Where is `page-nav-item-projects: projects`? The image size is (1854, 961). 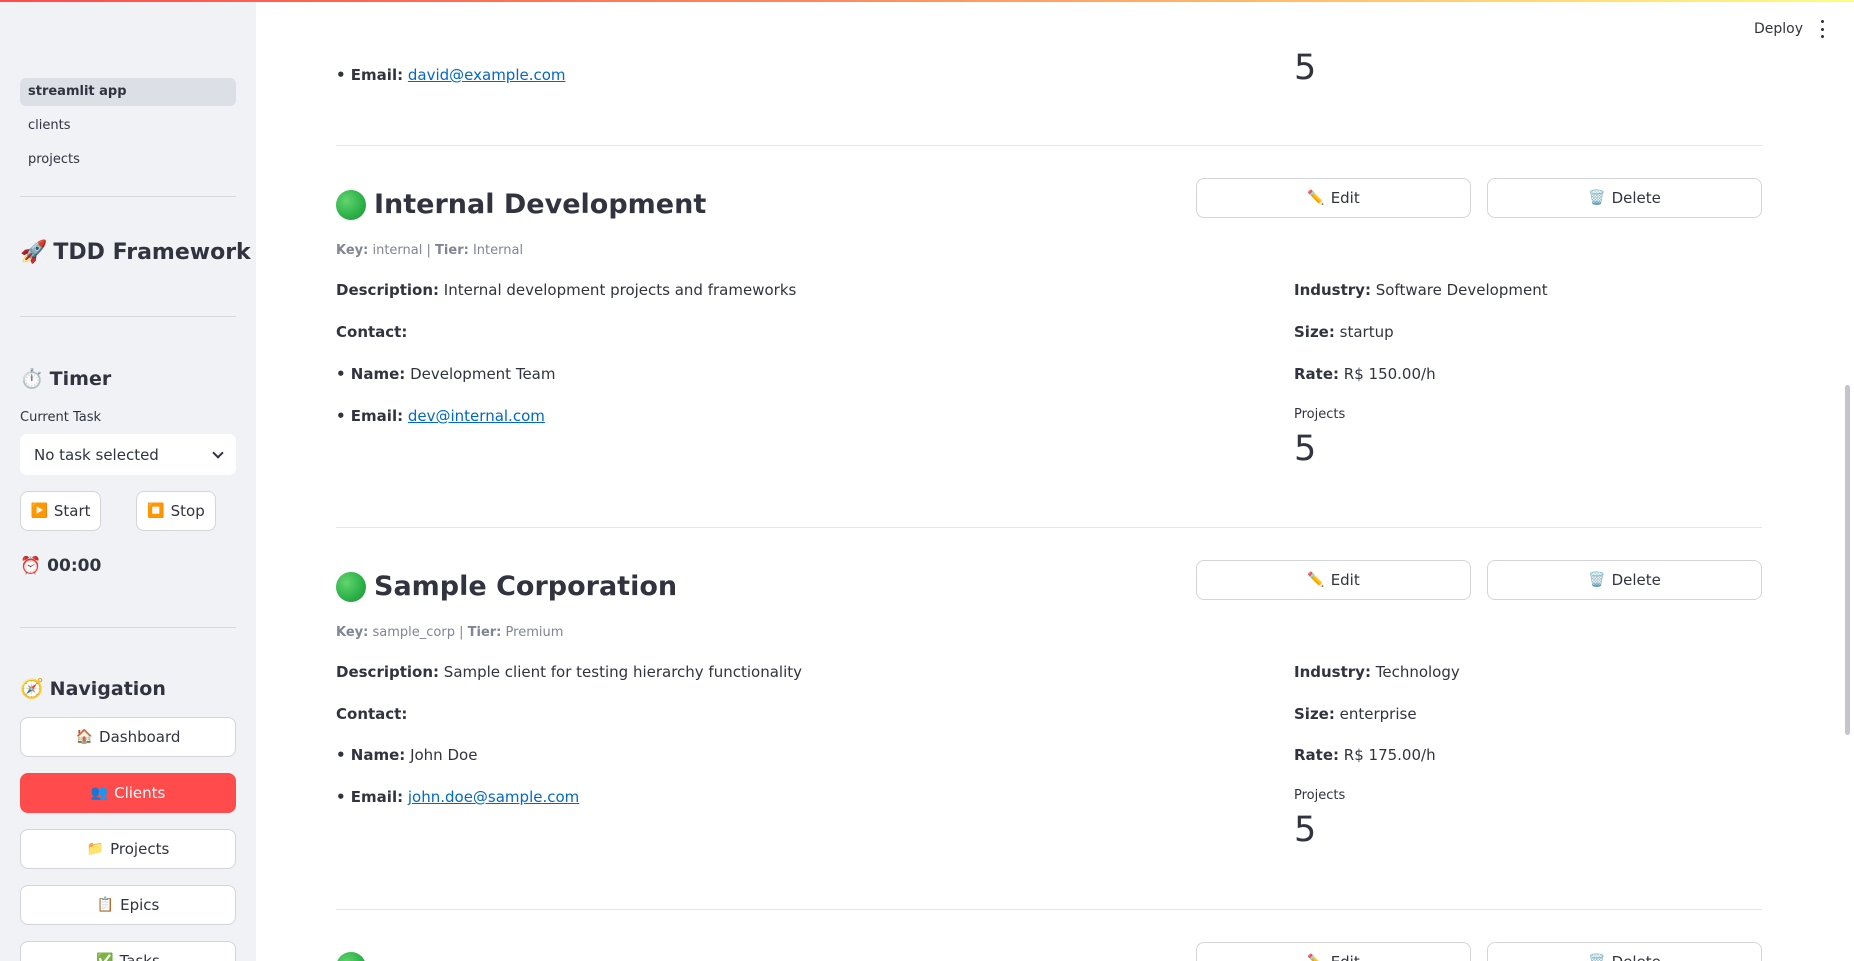
page-nav-item-projects: projects is located at coordinates (128, 160).